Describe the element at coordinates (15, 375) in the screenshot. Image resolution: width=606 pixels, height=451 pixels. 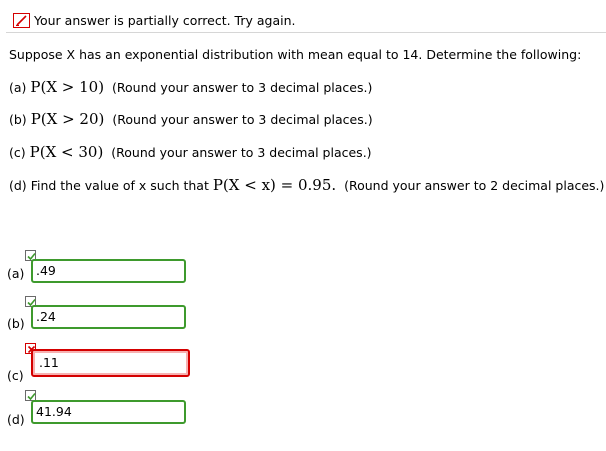
I see `answer-label-c: (c)` at that location.